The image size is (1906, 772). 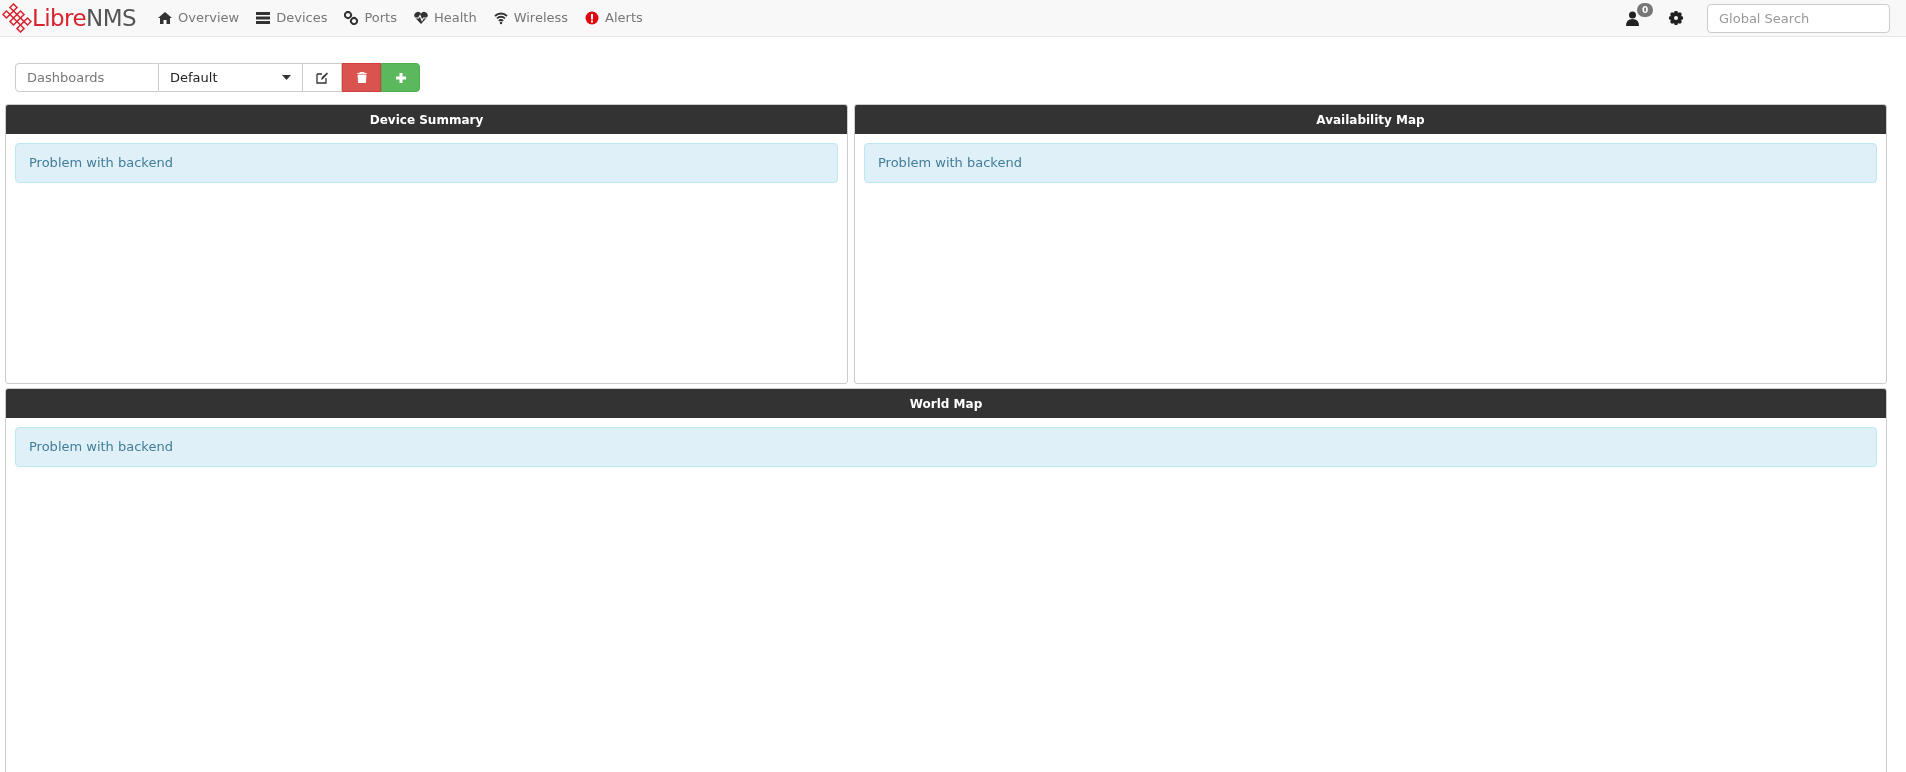 I want to click on delete-button, so click(x=361, y=77).